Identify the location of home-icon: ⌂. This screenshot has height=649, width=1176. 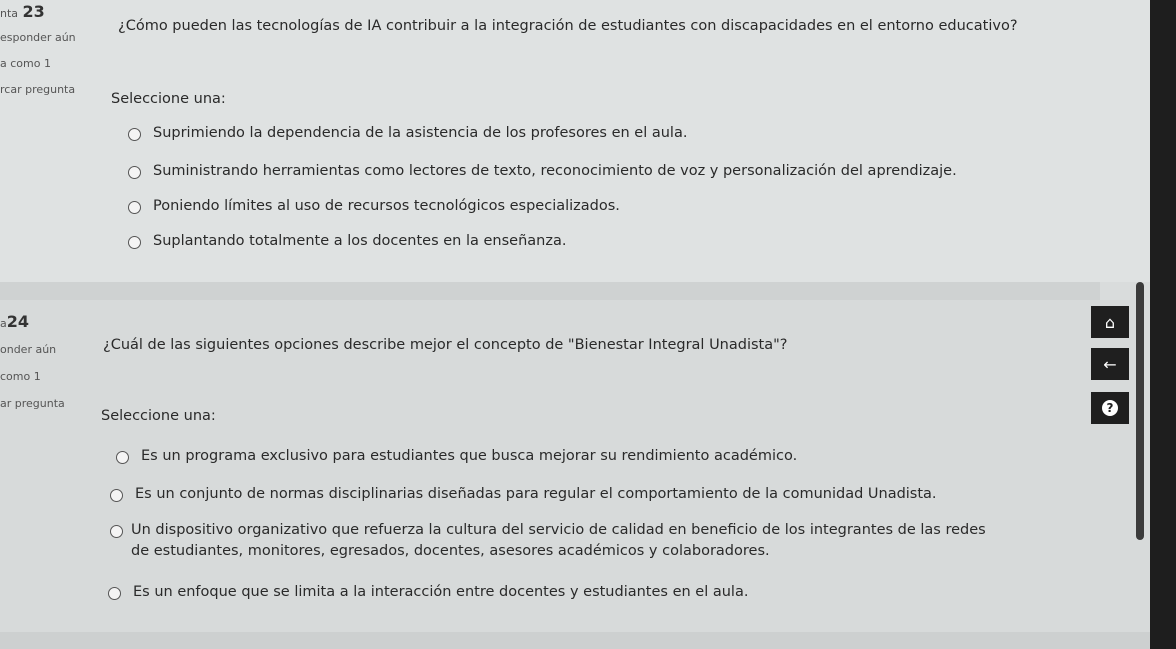
(1110, 322).